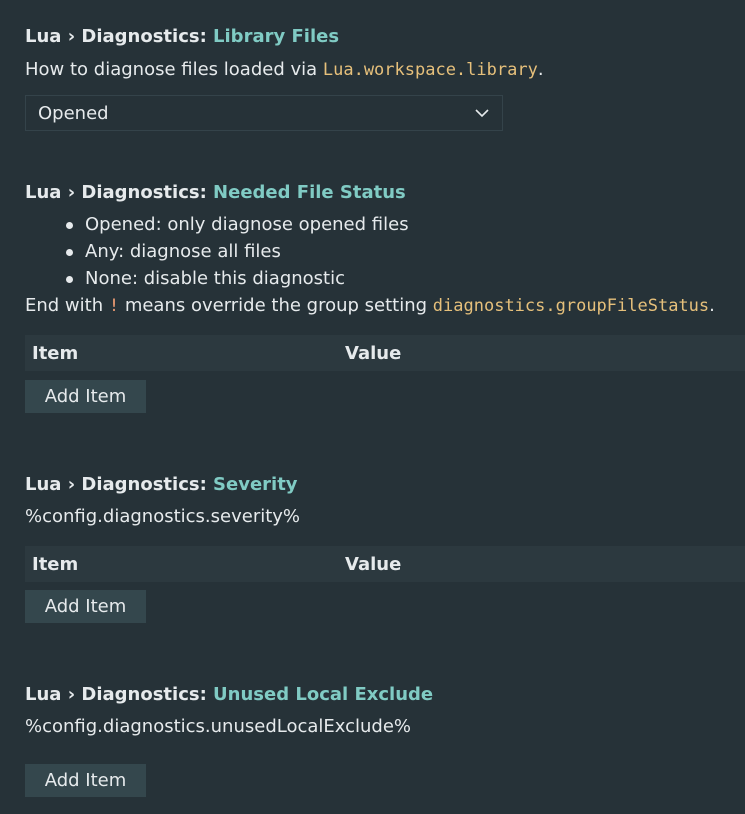 This screenshot has width=745, height=814. Describe the element at coordinates (309, 192) in the screenshot. I see `setting-name: Needed File Status` at that location.